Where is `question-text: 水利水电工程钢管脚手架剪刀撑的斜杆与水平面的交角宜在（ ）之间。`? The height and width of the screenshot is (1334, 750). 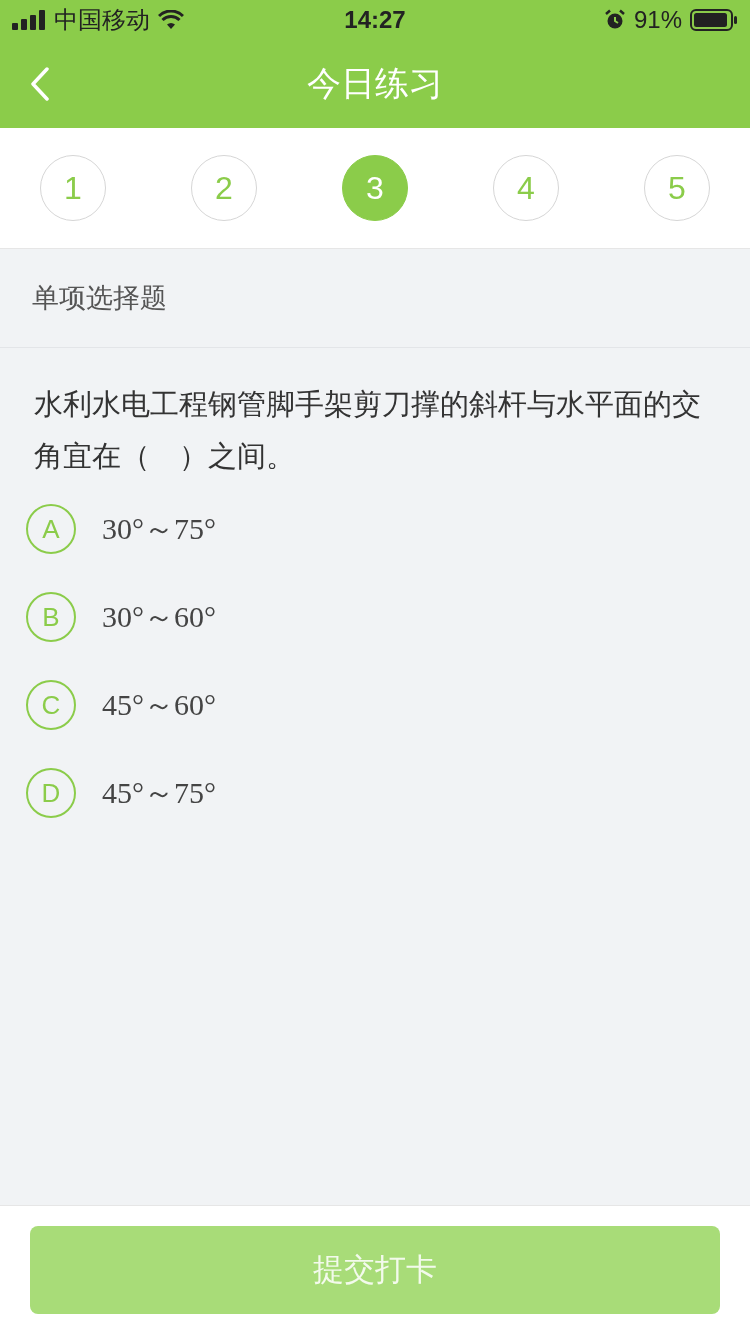
question-text: 水利水电工程钢管脚手架剪刀撑的斜杆与水平面的交角宜在（ ）之间。 is located at coordinates (368, 430).